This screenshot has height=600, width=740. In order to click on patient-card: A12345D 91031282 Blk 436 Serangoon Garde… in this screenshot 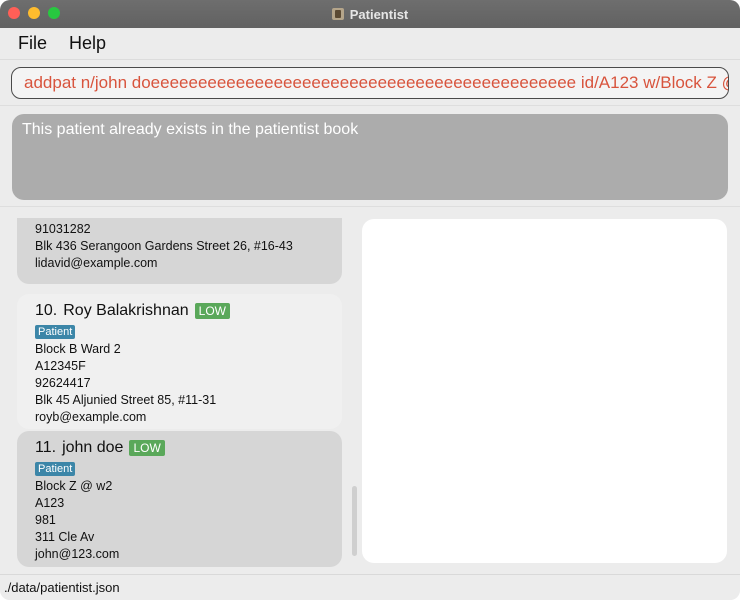, I will do `click(179, 251)`.